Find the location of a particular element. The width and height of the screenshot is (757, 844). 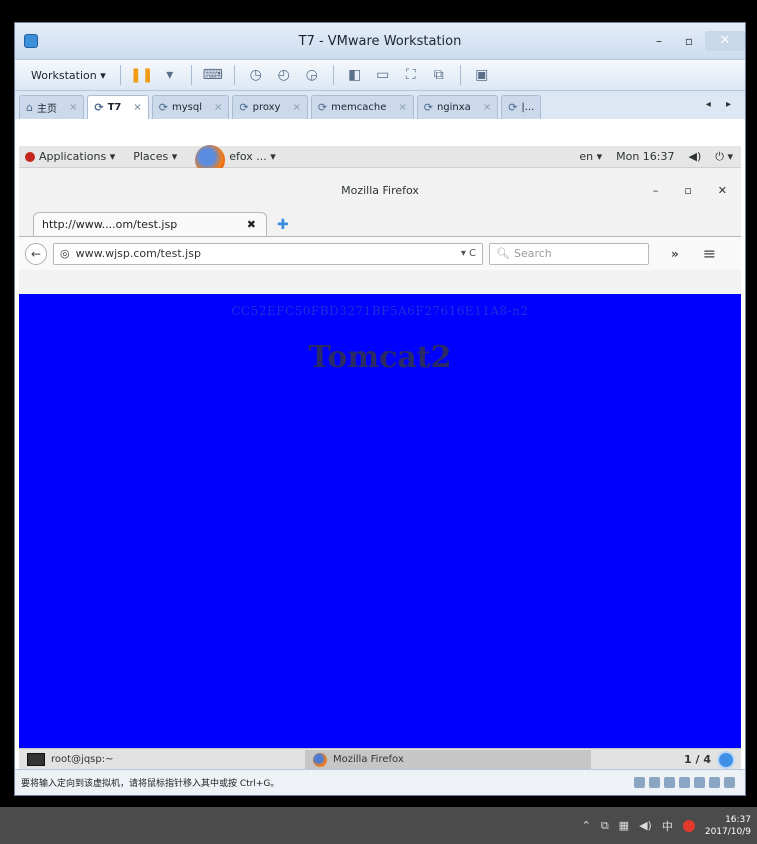

cd-drive-icon is located at coordinates (654, 782).